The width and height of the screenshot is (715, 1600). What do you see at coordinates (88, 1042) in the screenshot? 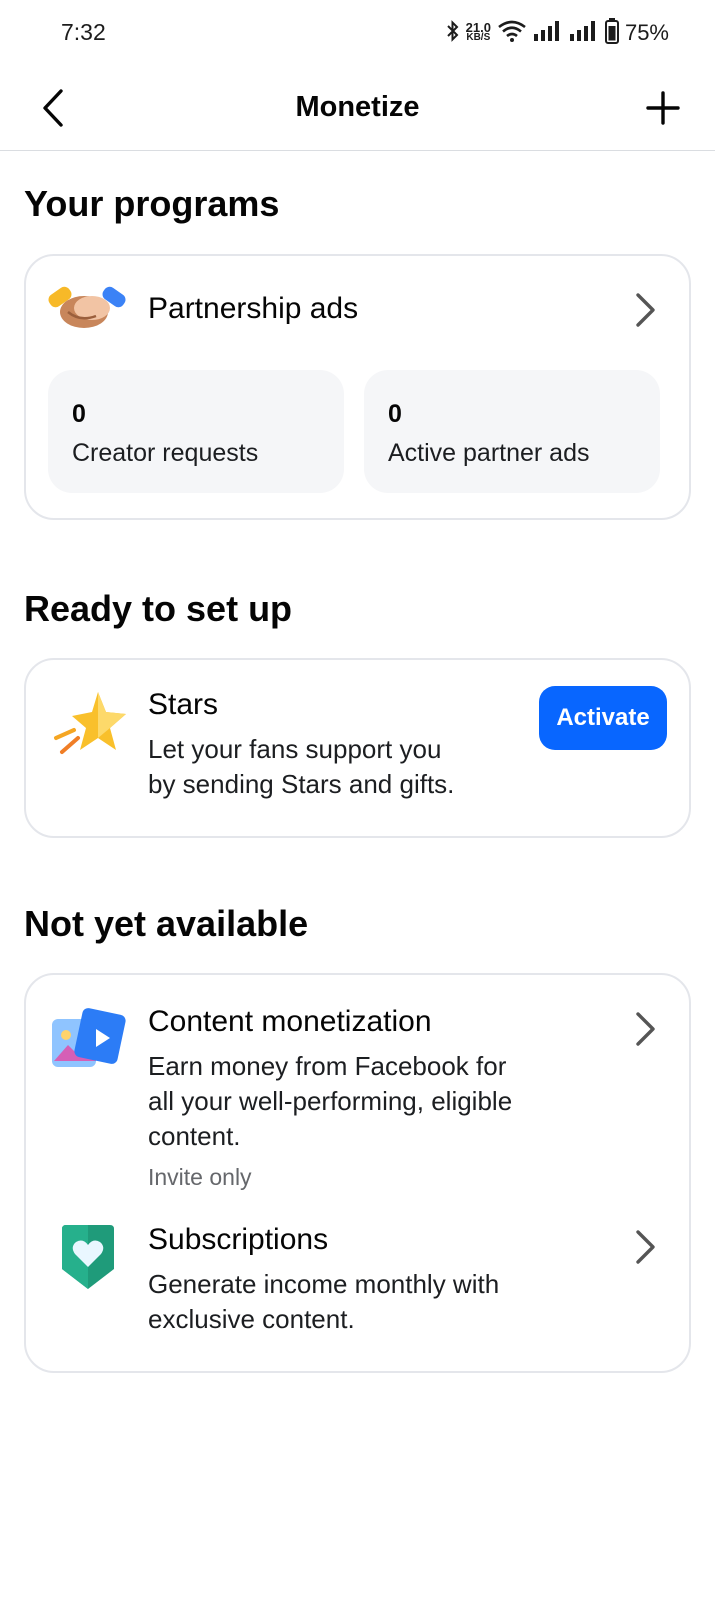
I see `video-photo-icon` at bounding box center [88, 1042].